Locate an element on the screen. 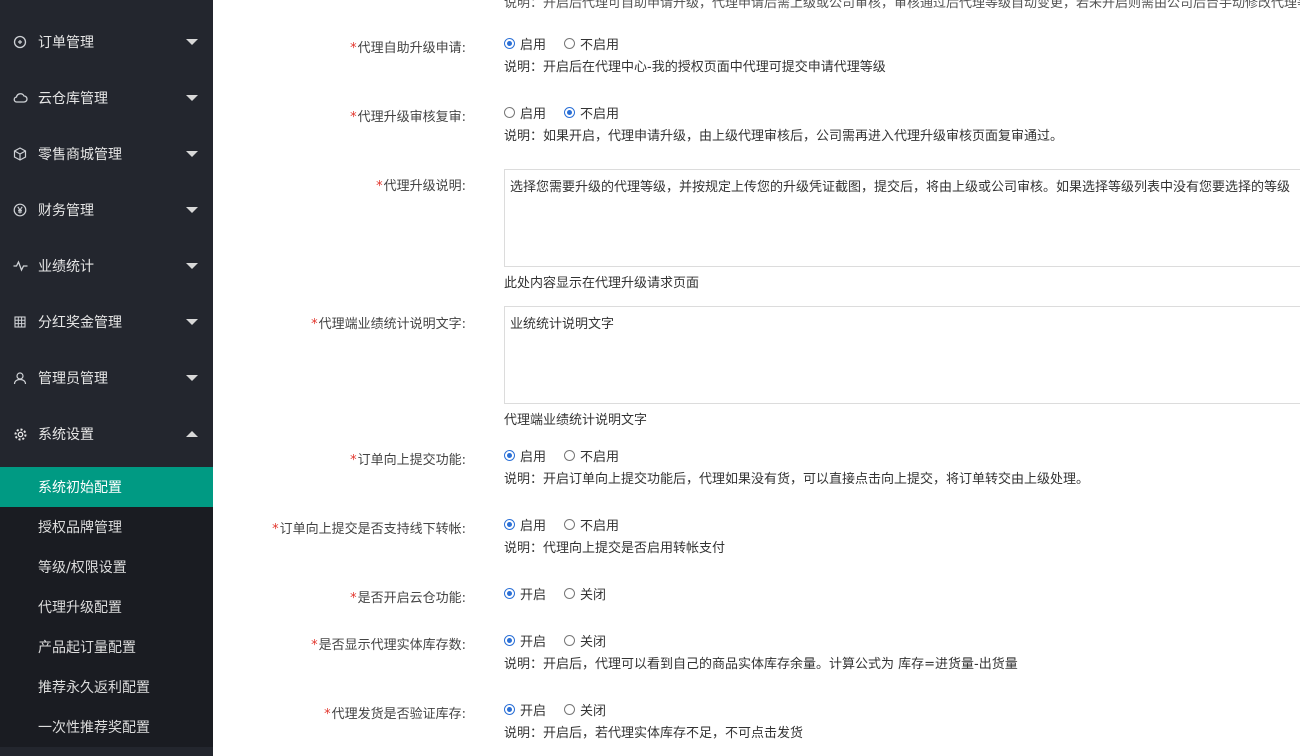  nav-admin-label: 管理员管理 is located at coordinates (73, 379).